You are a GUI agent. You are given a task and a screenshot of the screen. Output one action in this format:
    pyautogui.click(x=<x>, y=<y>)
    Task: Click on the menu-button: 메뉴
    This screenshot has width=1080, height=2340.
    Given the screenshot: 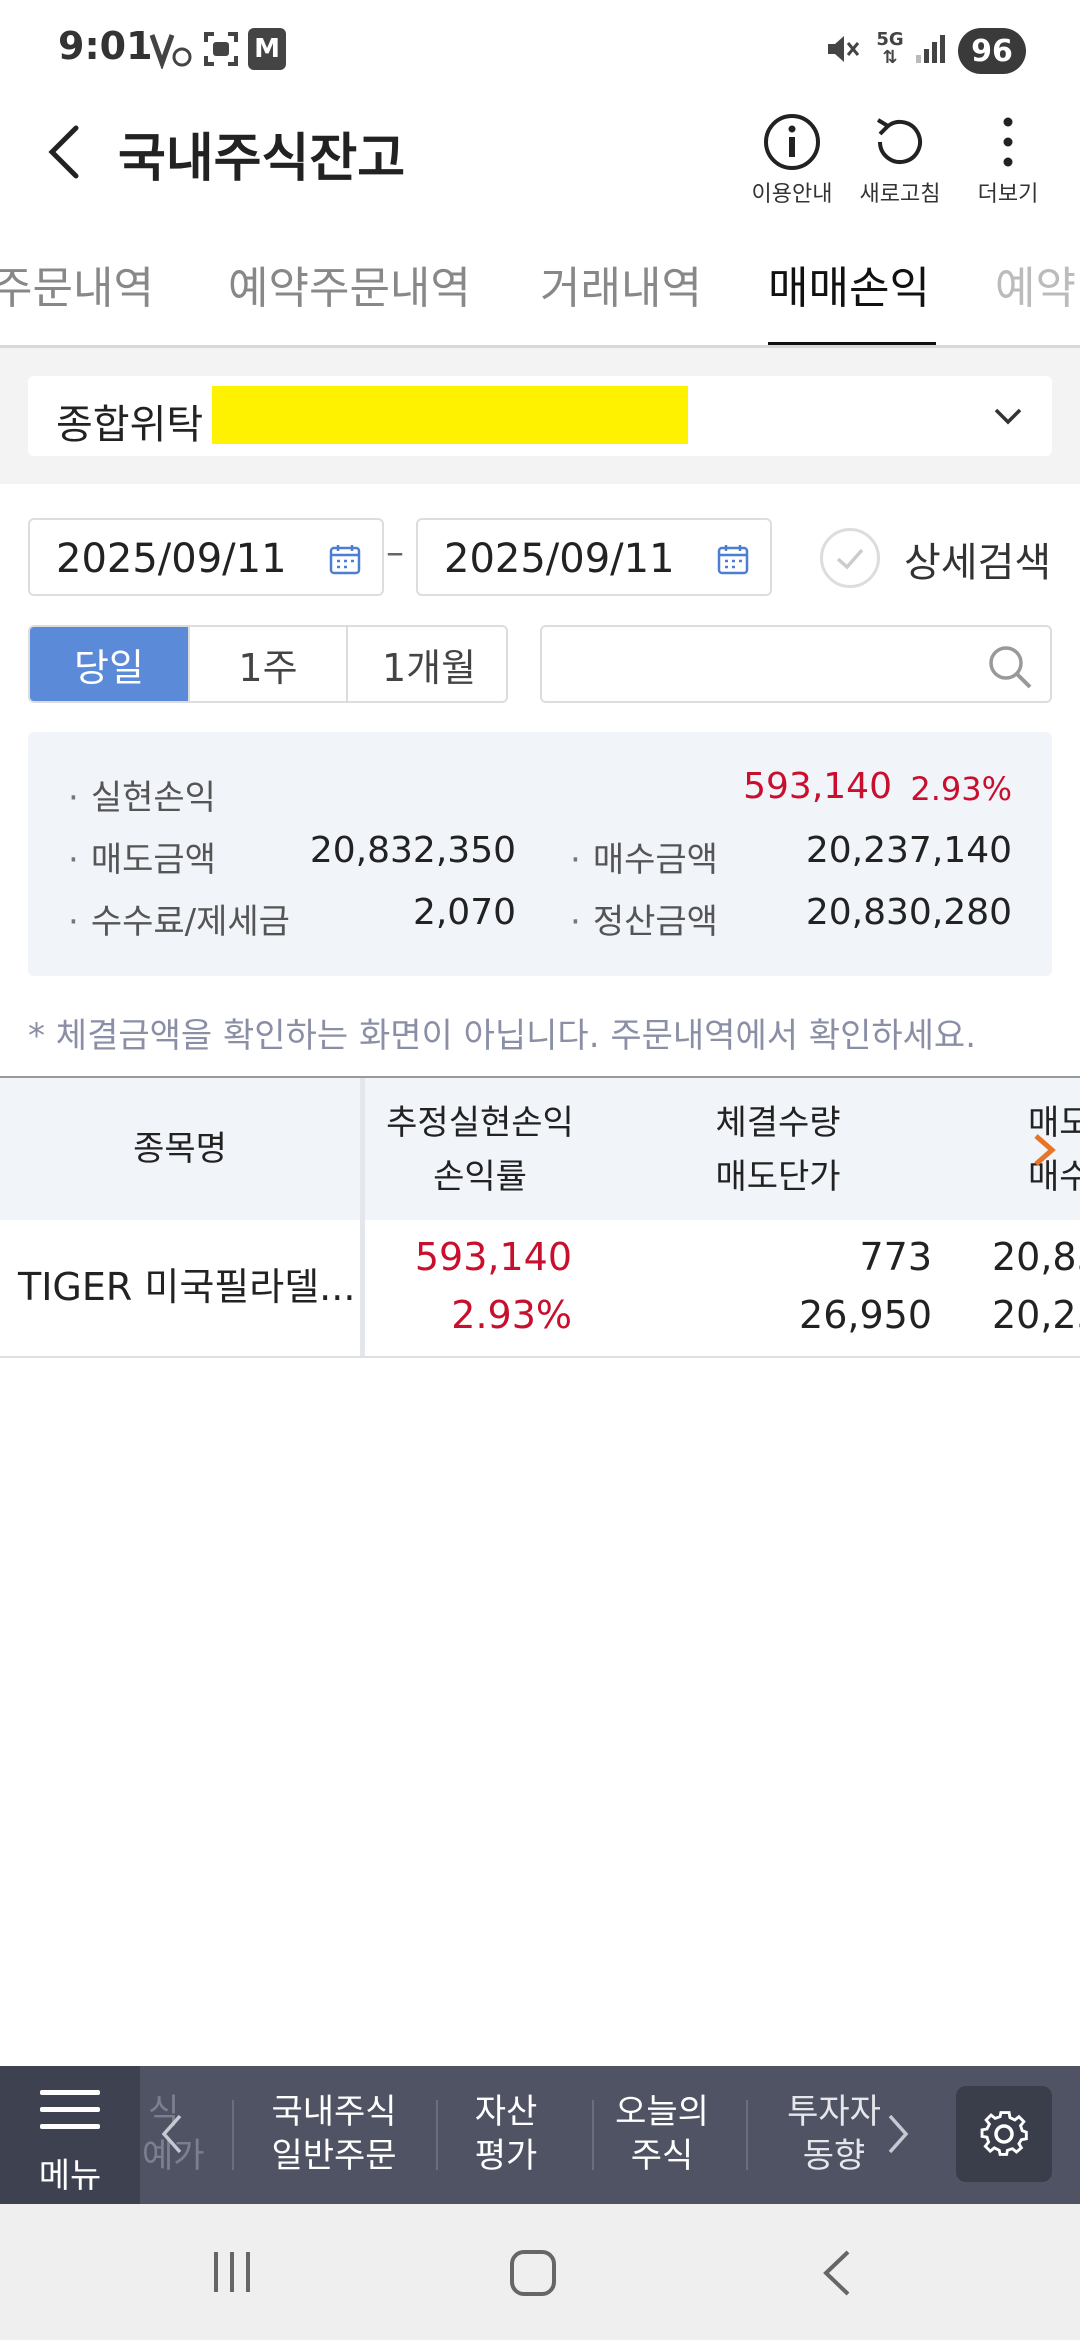 What is the action you would take?
    pyautogui.click(x=70, y=2135)
    